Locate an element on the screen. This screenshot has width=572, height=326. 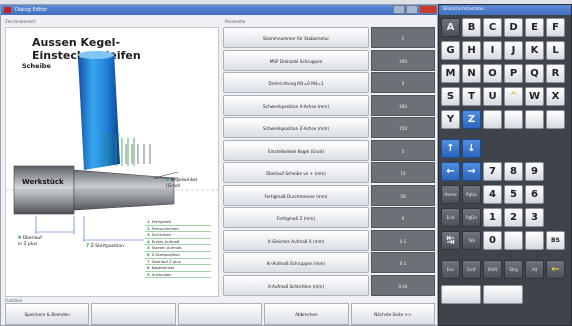
page-down-key: PgDn is located at coordinates (471, 217).